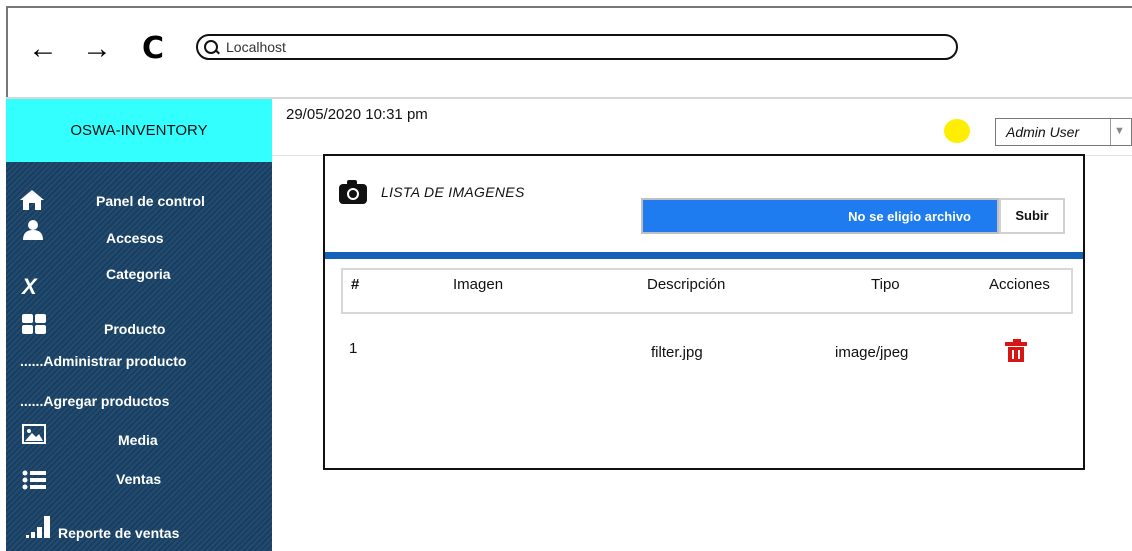  What do you see at coordinates (134, 329) in the screenshot?
I see `sidebar-item-producto: Producto` at bounding box center [134, 329].